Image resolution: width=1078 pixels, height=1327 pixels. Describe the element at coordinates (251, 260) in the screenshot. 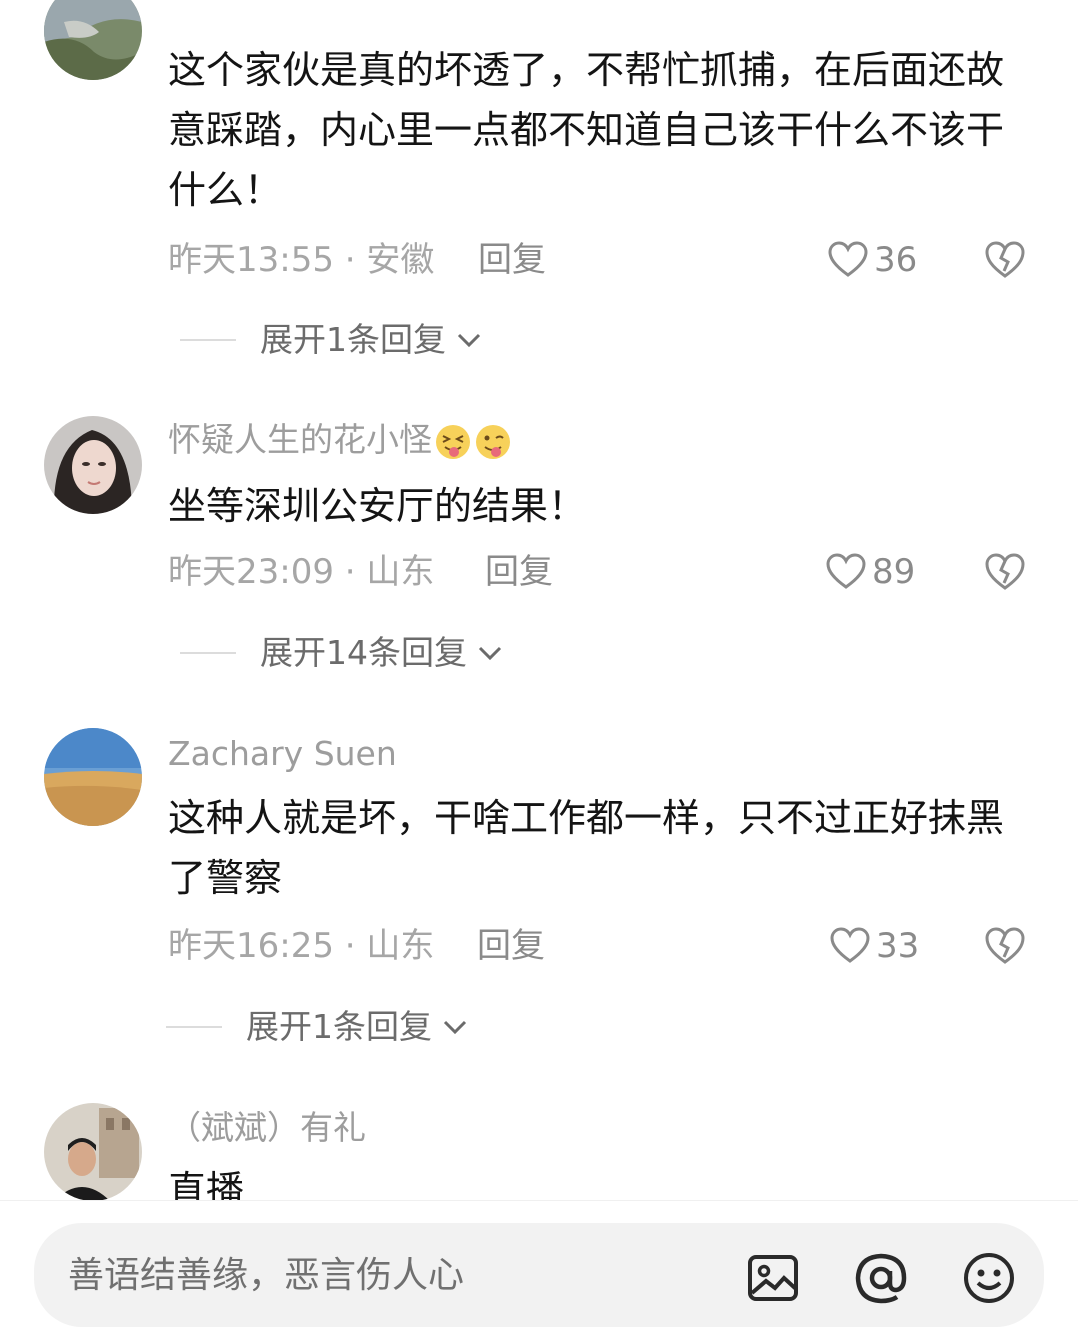

I see `comment-time: 昨天13:55` at that location.